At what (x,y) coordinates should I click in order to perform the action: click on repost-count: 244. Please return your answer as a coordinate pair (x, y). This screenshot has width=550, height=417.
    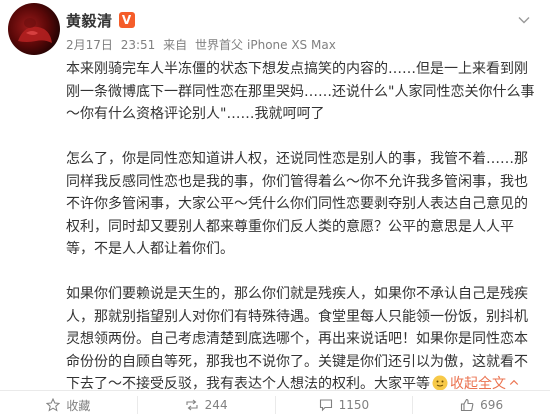
    Looking at the image, I should click on (216, 405).